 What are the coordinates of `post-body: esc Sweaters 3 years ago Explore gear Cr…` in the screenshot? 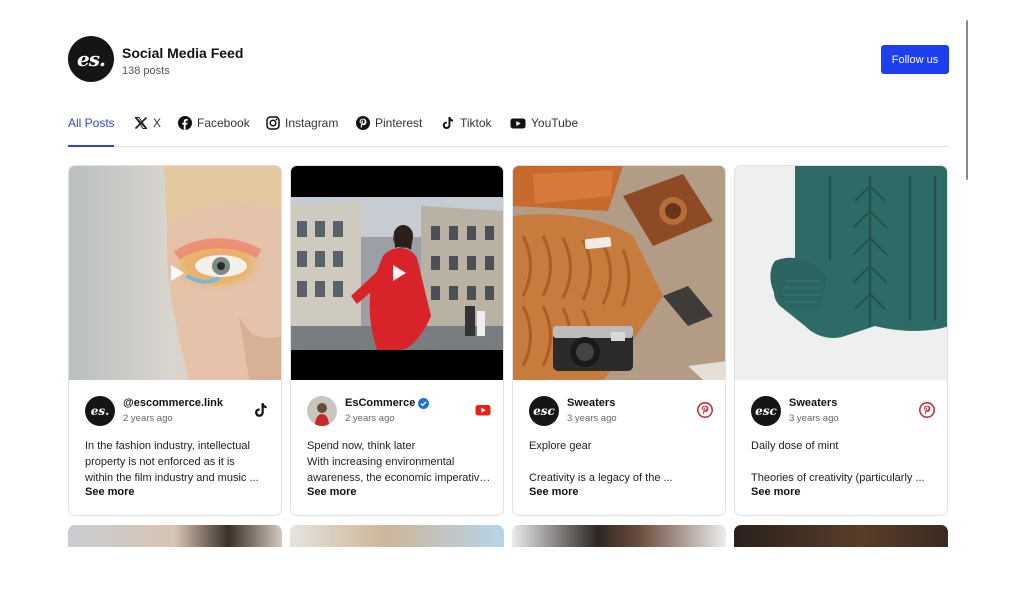 It's located at (619, 447).